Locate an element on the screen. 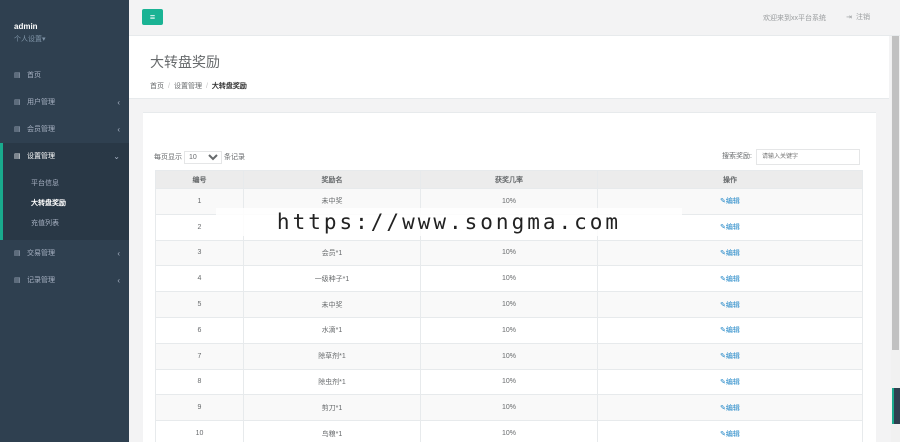 This screenshot has width=900, height=442. sidebar-item-home: ▤ 首页 is located at coordinates (64, 75).